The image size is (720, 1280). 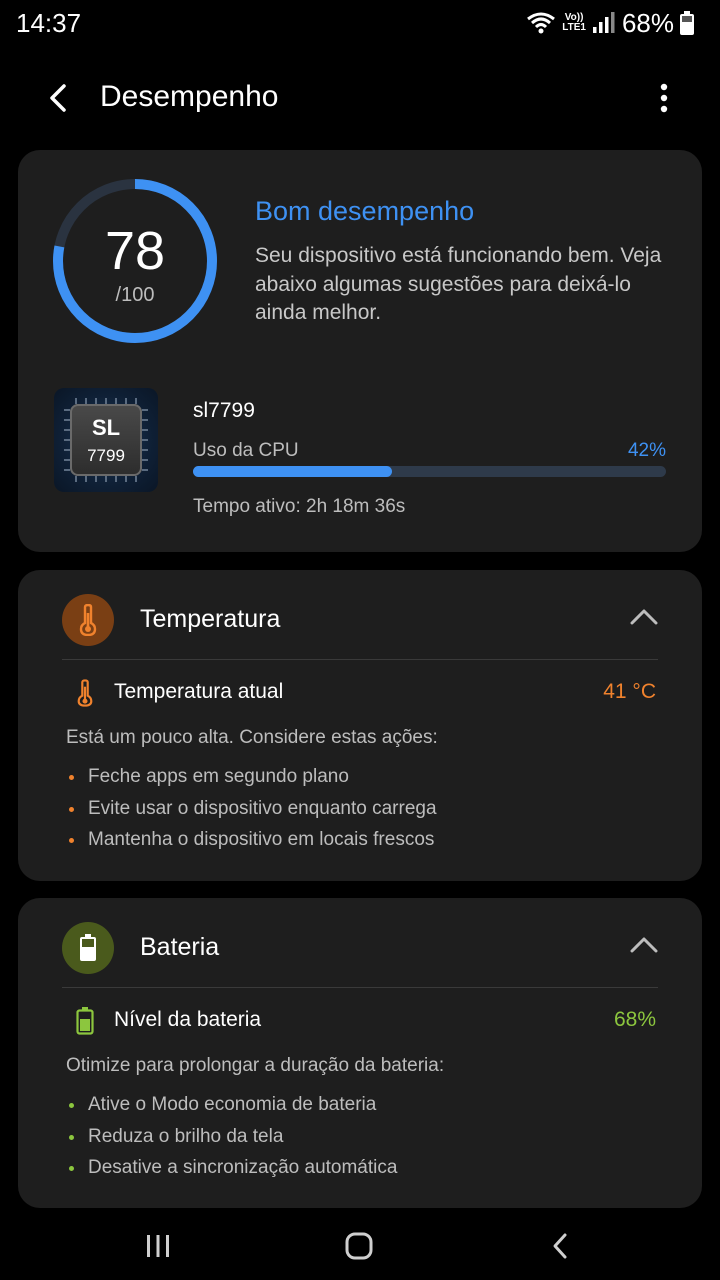 I want to click on battery-percent: 68%, so click(x=647, y=22).